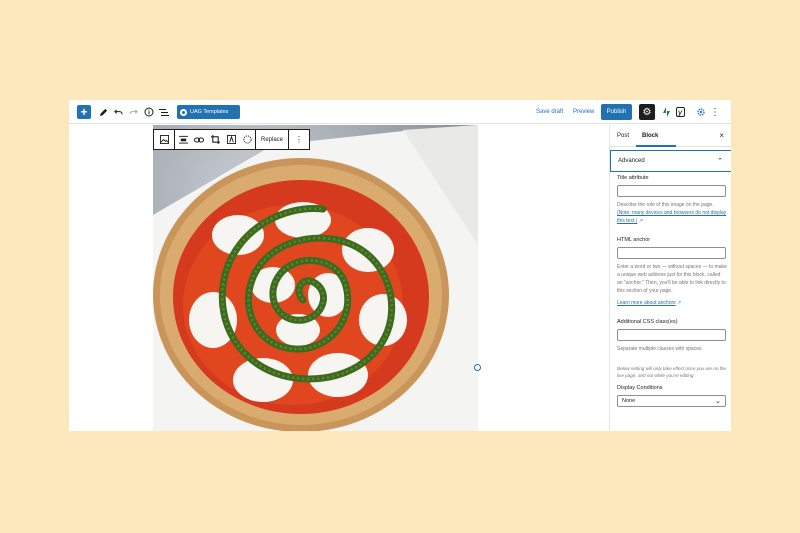 The width and height of the screenshot is (800, 533). Describe the element at coordinates (477, 367) in the screenshot. I see `image-resize-handle` at that location.